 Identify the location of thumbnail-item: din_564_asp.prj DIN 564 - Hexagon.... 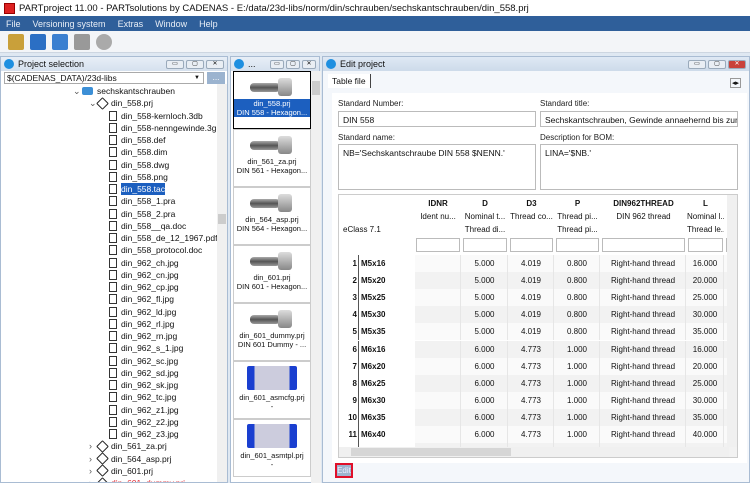
(272, 216).